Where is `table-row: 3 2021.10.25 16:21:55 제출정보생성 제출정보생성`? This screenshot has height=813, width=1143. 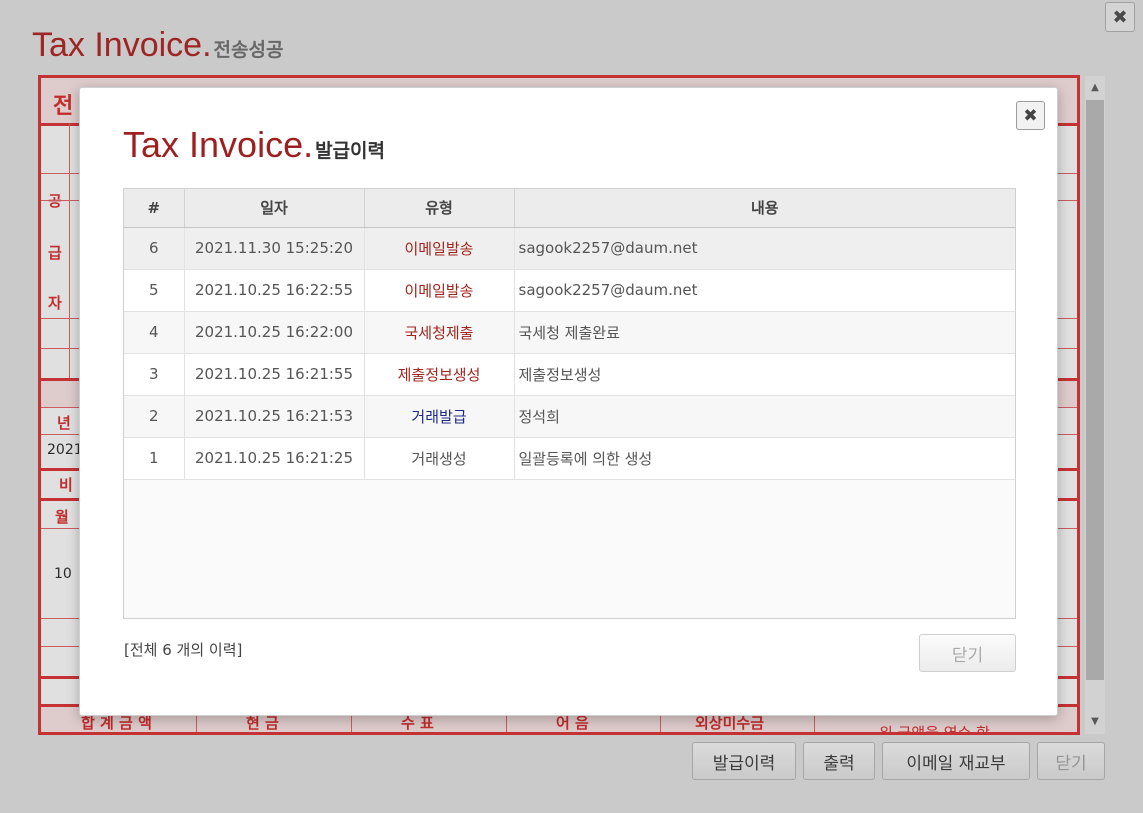
table-row: 3 2021.10.25 16:21:55 제출정보생성 제출정보생성 is located at coordinates (569, 374).